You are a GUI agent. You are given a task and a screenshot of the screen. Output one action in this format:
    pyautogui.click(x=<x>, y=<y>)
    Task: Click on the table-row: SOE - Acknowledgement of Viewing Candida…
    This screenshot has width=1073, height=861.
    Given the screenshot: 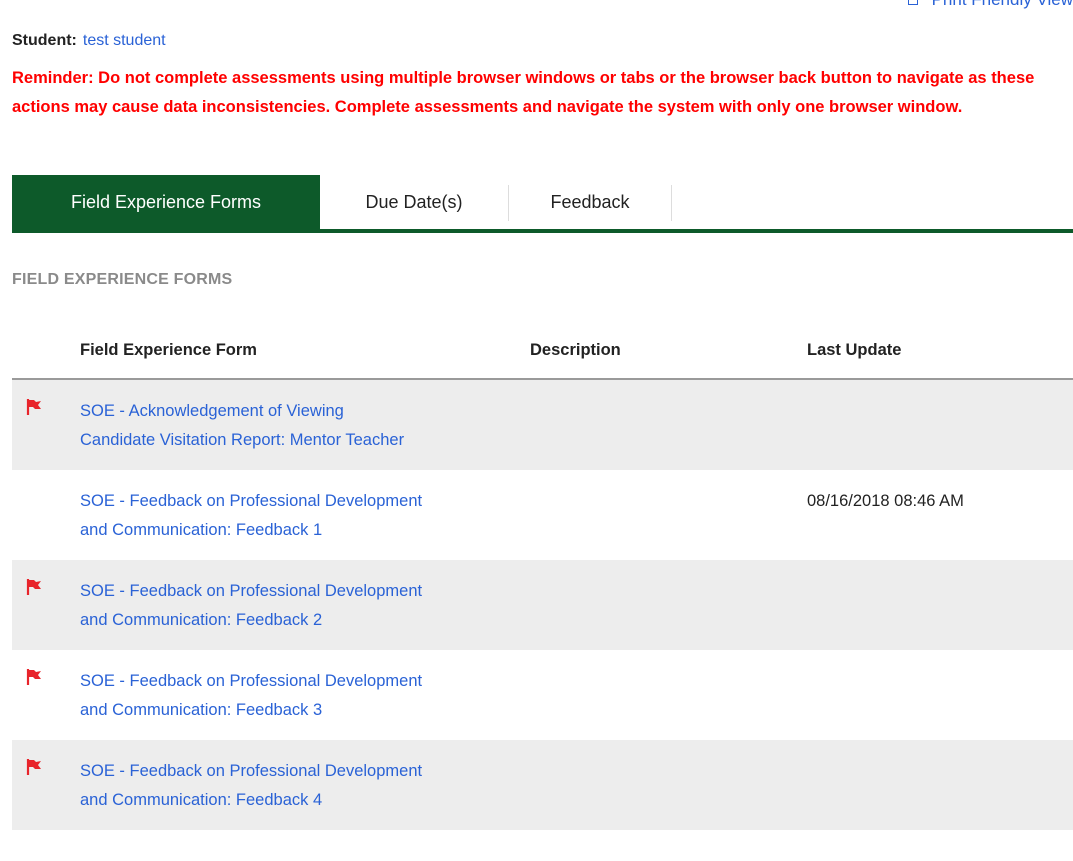 What is the action you would take?
    pyautogui.click(x=542, y=425)
    